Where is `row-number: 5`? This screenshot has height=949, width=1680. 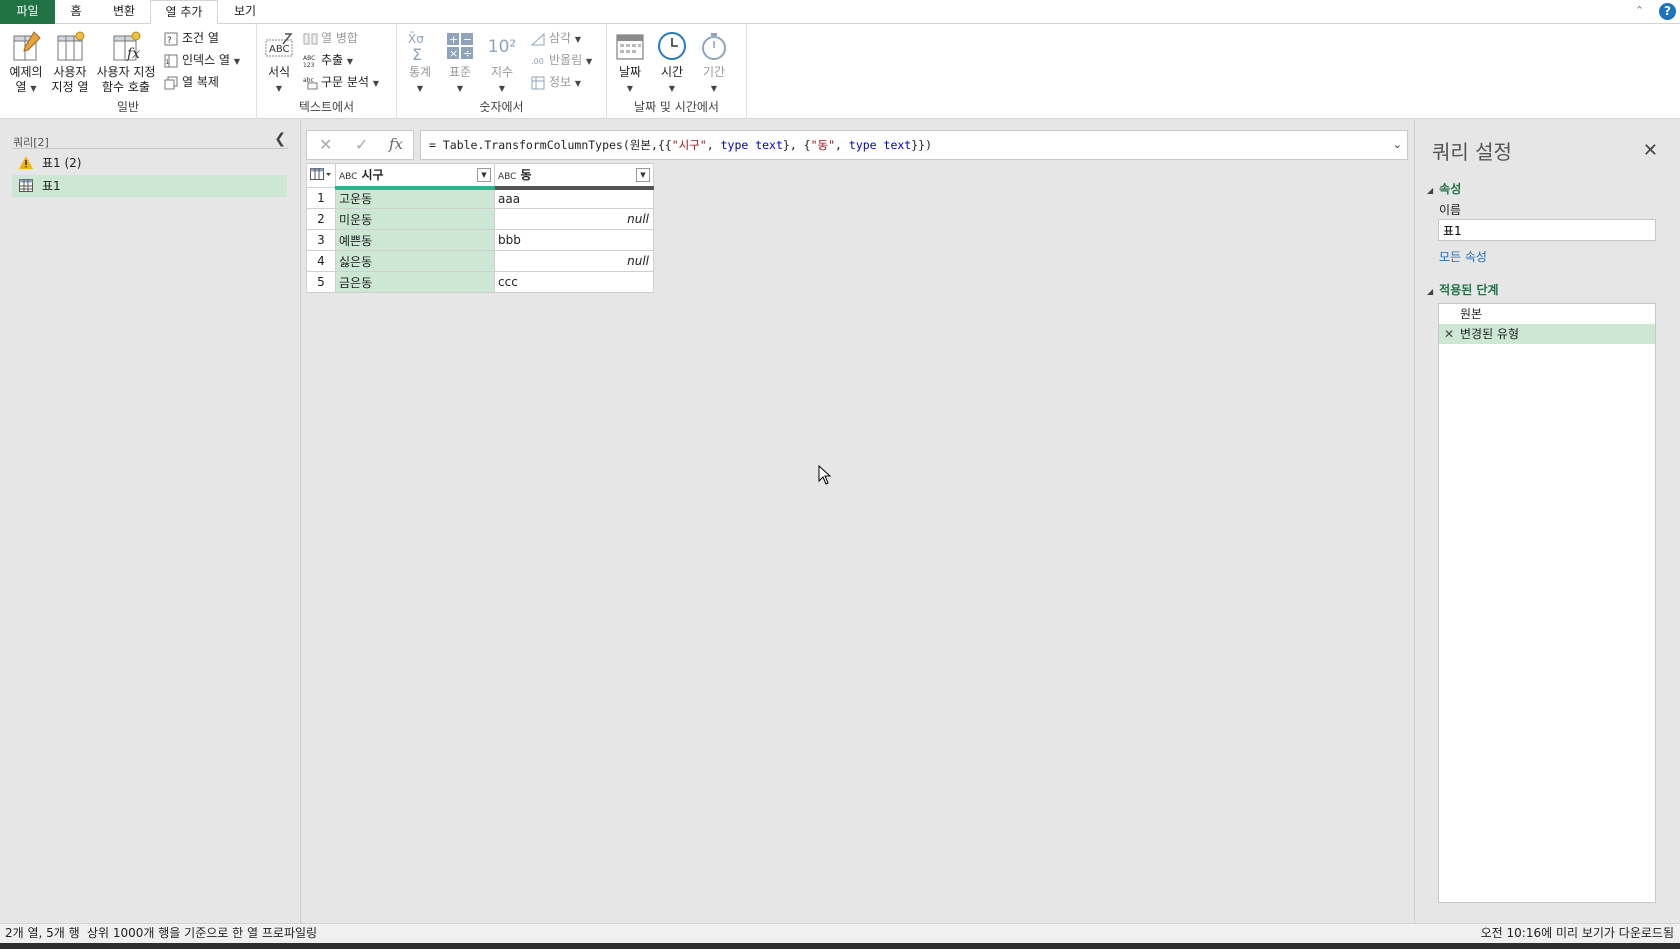
row-number: 5 is located at coordinates (321, 282).